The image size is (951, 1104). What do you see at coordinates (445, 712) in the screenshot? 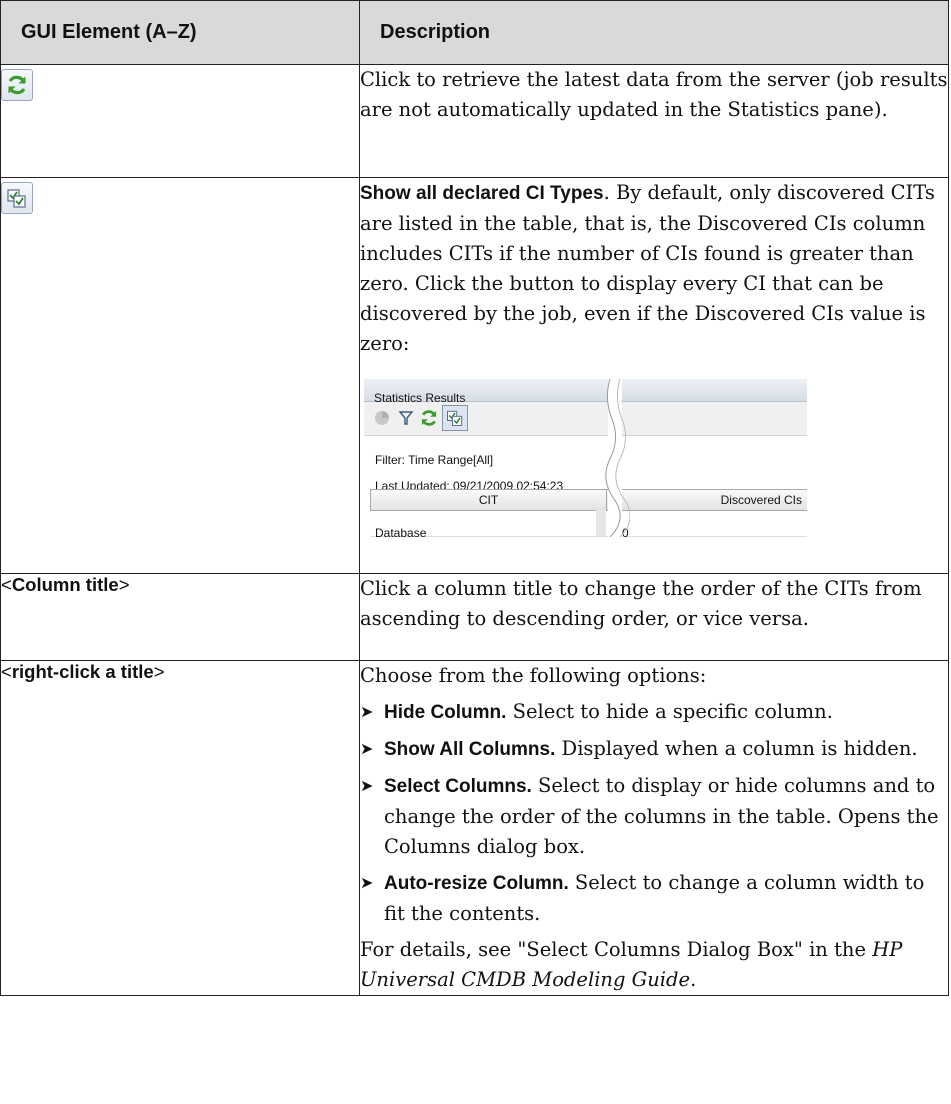
I see `option-name: Hide Column.` at bounding box center [445, 712].